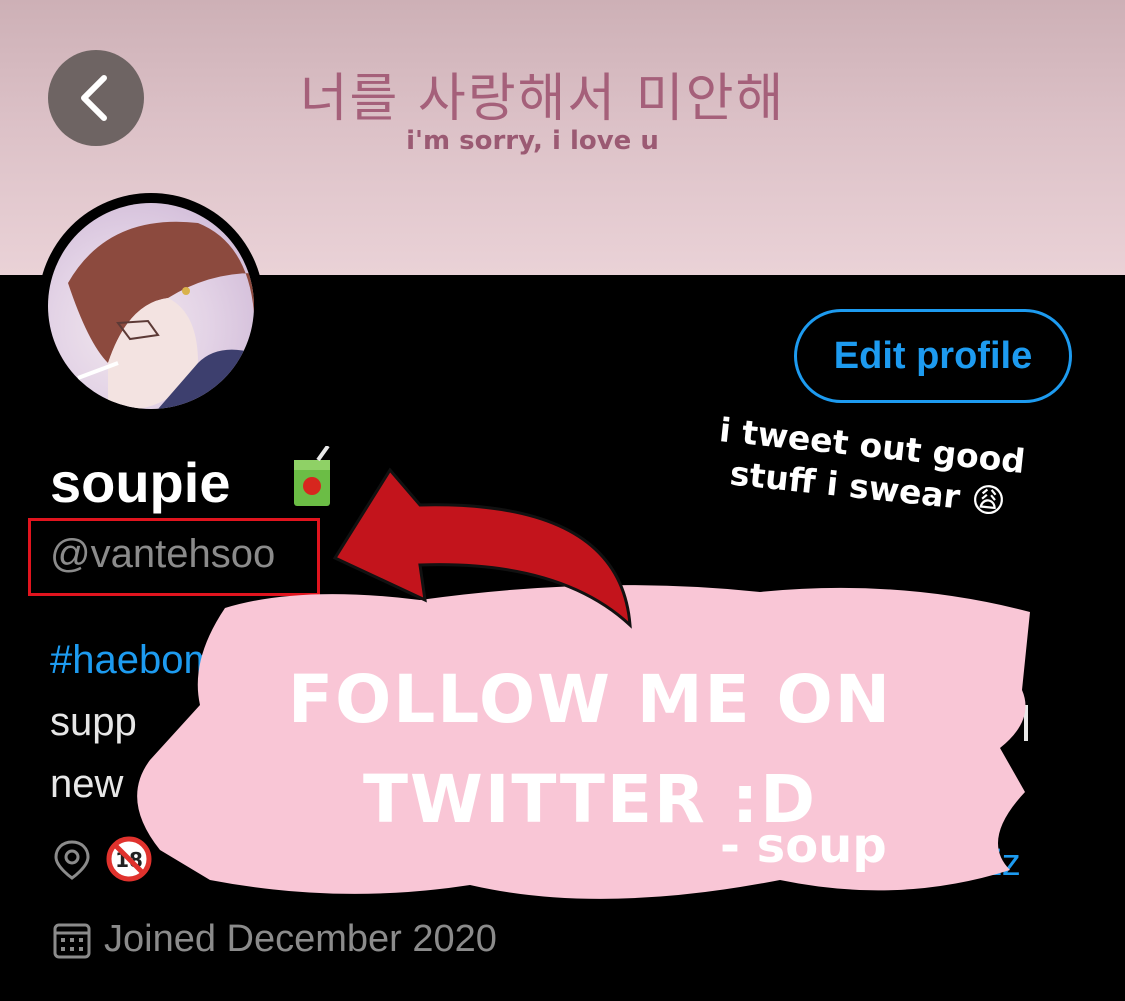 The image size is (1125, 1001). I want to click on banner-title: 너를 사랑해서 미안해, so click(542, 99).